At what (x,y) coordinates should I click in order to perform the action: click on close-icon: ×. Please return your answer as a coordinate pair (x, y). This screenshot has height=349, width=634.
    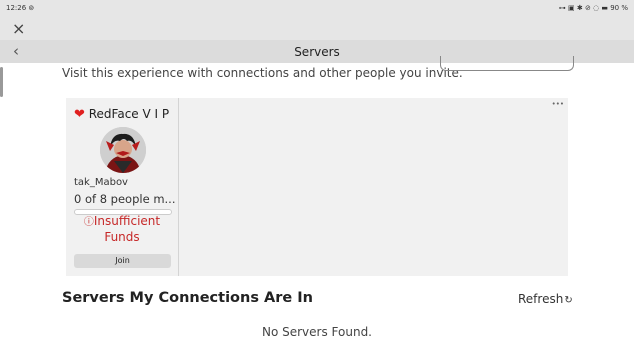
    Looking at the image, I should click on (18, 29).